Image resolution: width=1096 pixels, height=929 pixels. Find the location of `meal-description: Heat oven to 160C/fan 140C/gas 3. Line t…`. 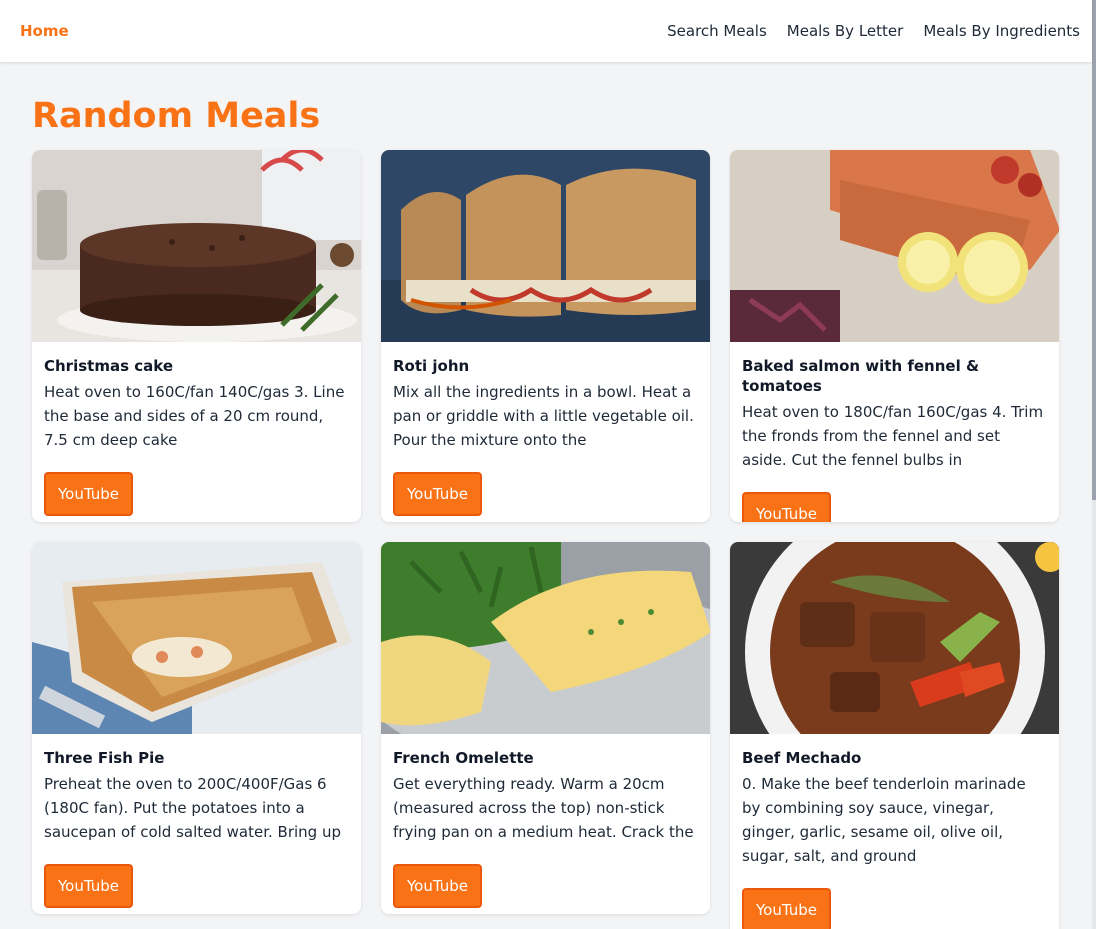

meal-description: Heat oven to 160C/fan 140C/gas 3. Line t… is located at coordinates (194, 416).